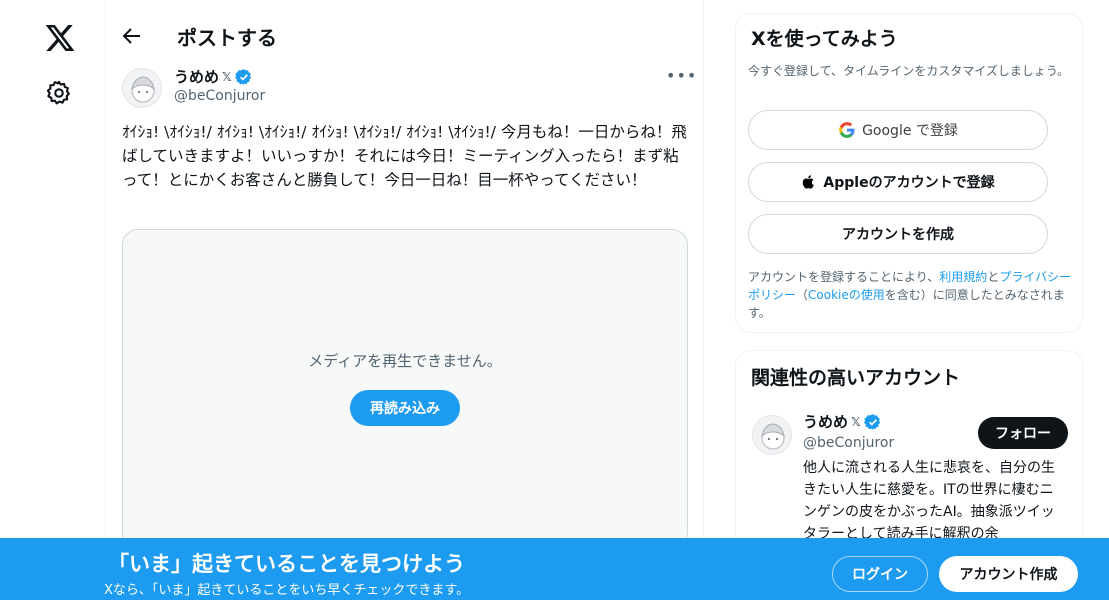  I want to click on signup-card-title: Xを使ってみよう, so click(824, 39).